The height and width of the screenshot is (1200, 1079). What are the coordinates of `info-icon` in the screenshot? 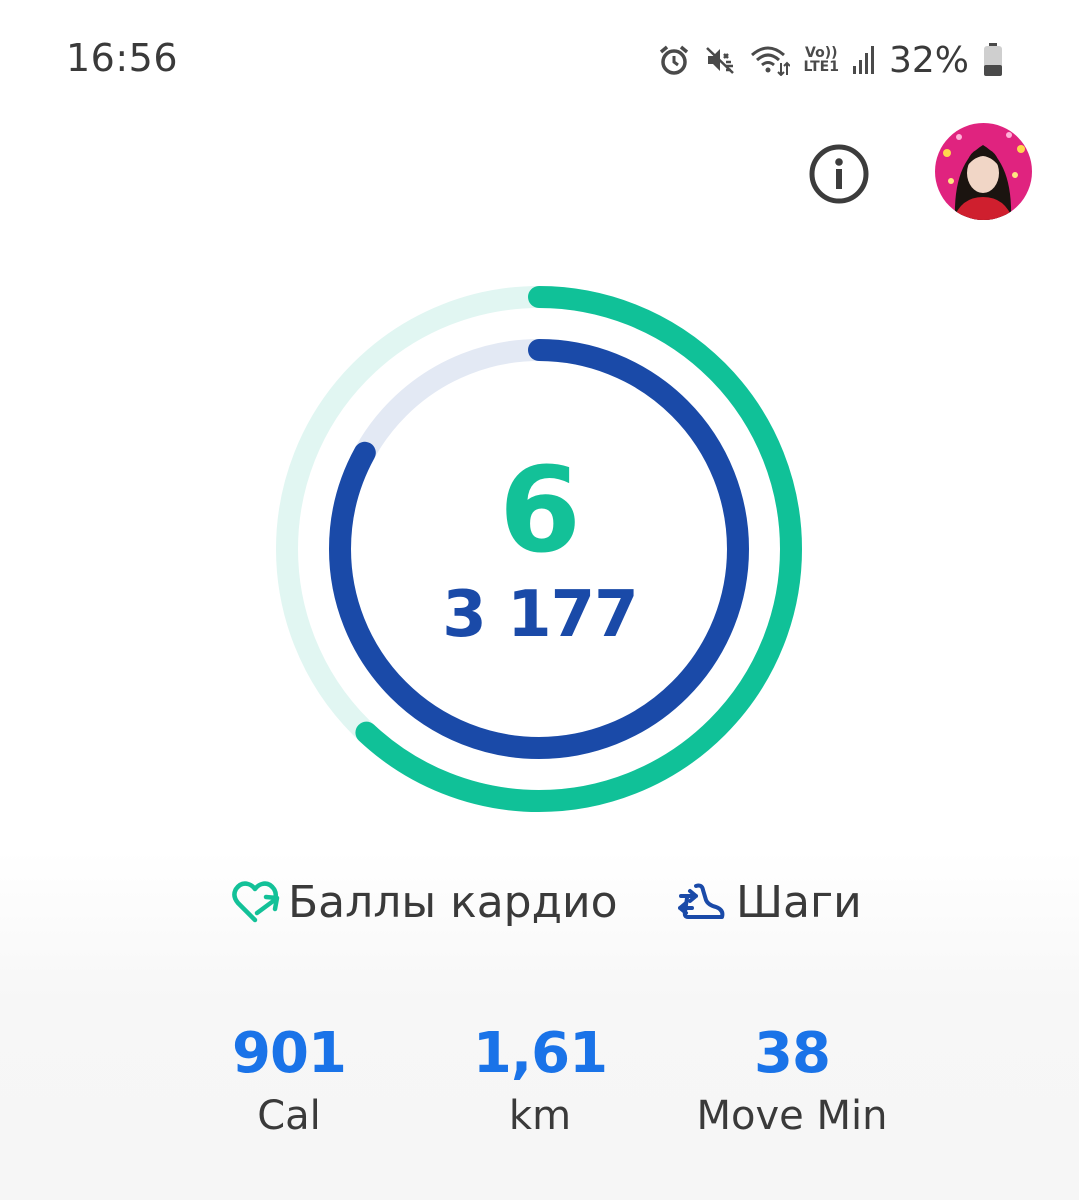 It's located at (839, 174).